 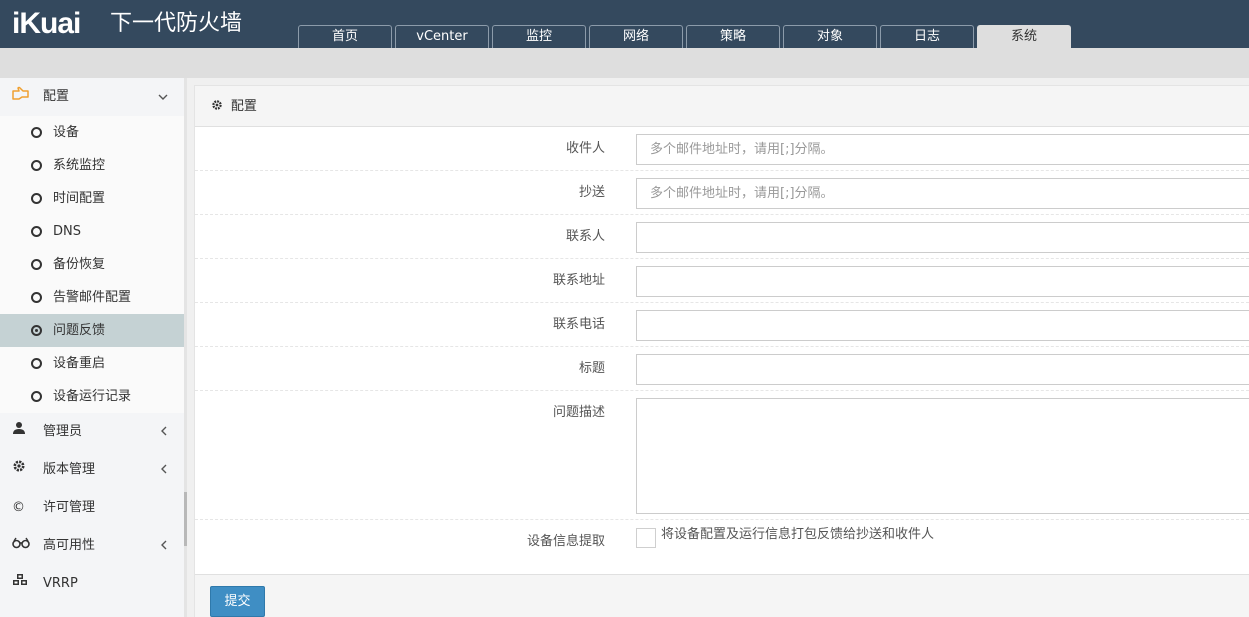 I want to click on description-textarea, so click(x=942, y=456).